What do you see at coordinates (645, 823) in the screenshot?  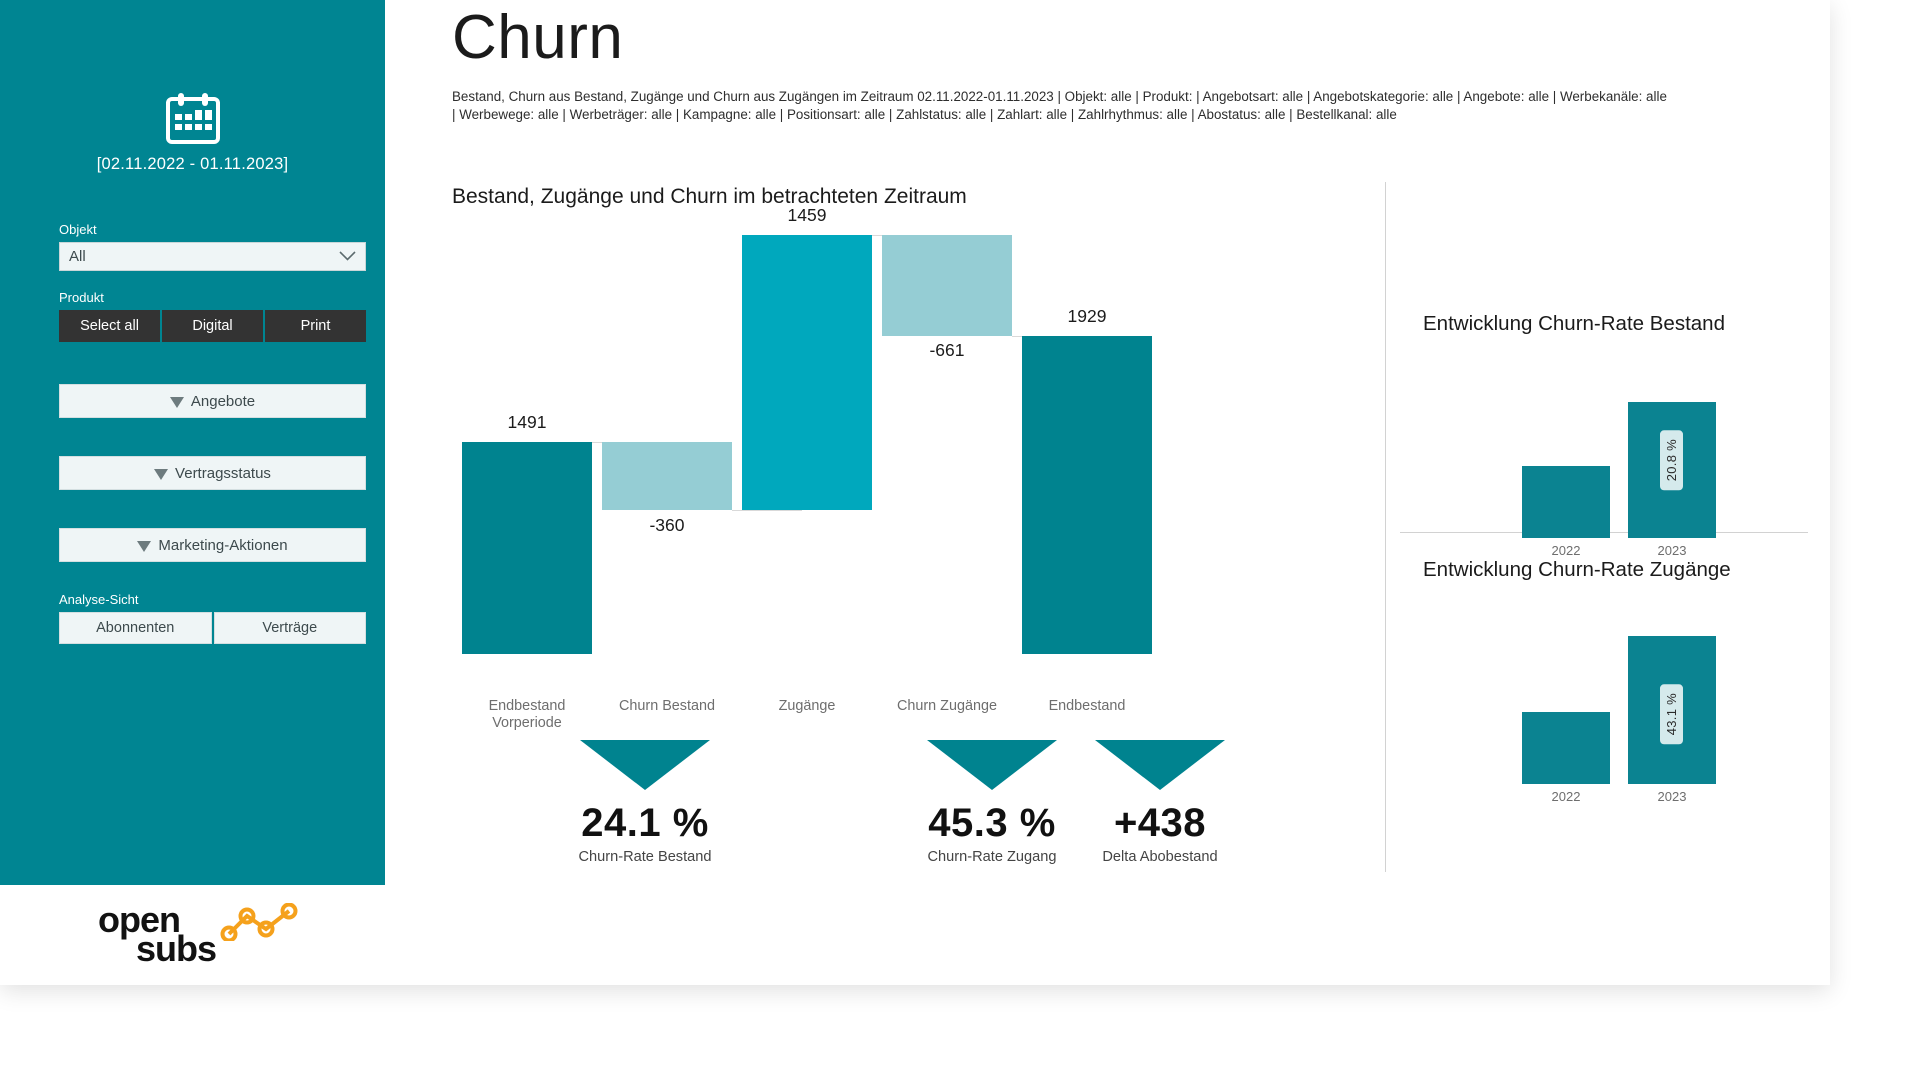 I see `kpi-value: 24.1 %` at bounding box center [645, 823].